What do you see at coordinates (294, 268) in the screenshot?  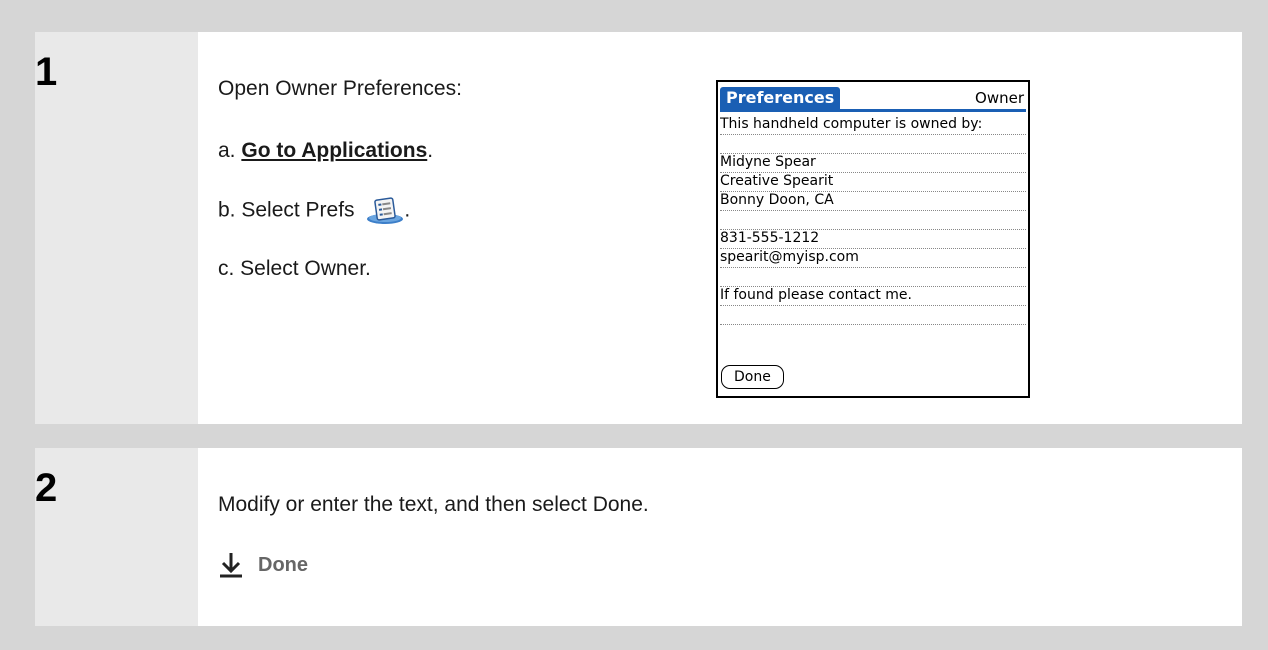 I see `substep-c: c. Select Owner.` at bounding box center [294, 268].